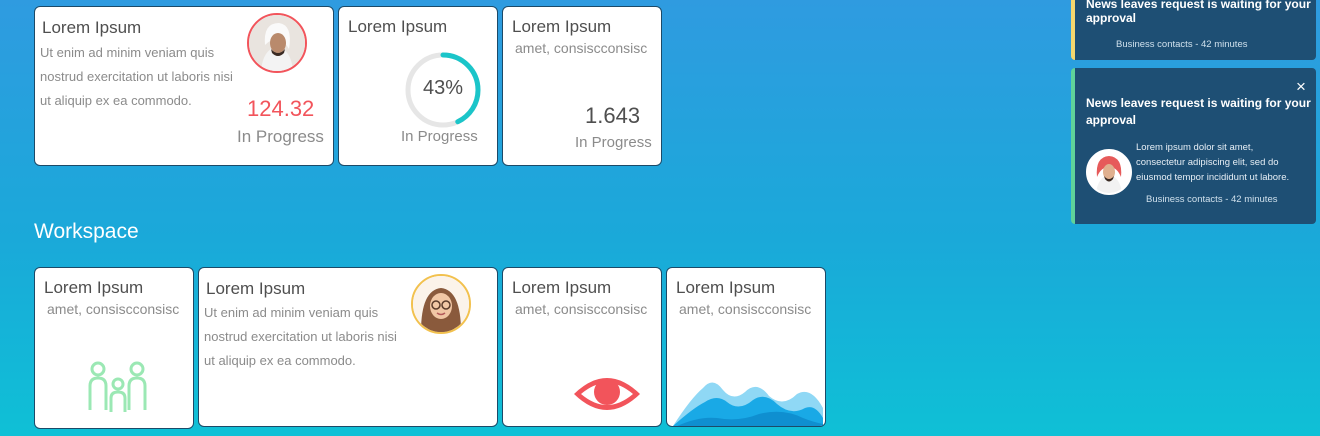 The image size is (1320, 436). Describe the element at coordinates (281, 108) in the screenshot. I see `stat-value: 124.32` at that location.